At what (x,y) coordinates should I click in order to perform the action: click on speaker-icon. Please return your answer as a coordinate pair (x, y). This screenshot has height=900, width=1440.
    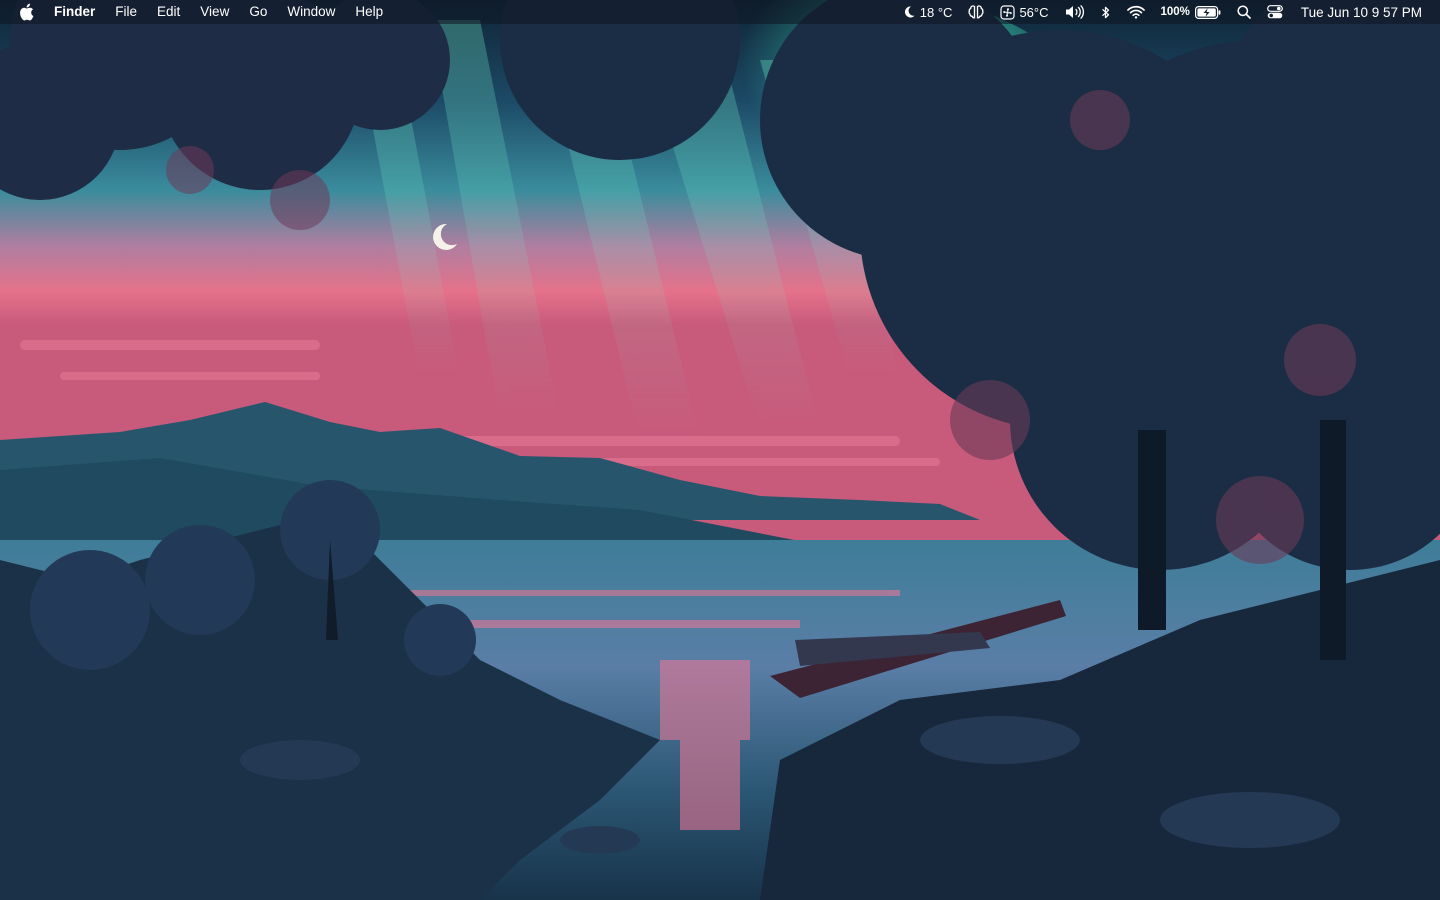
    Looking at the image, I should click on (1075, 12).